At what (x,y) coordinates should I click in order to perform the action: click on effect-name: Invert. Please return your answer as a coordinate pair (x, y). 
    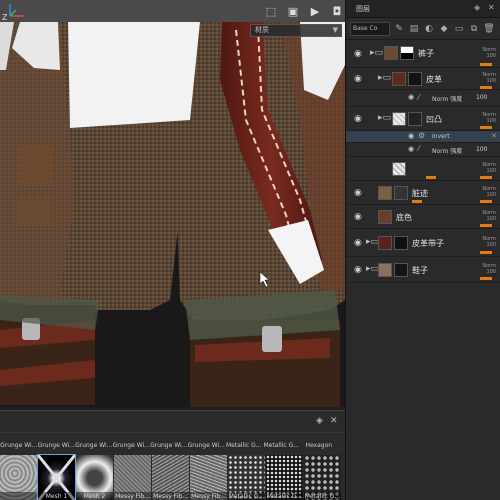
    Looking at the image, I should click on (441, 136).